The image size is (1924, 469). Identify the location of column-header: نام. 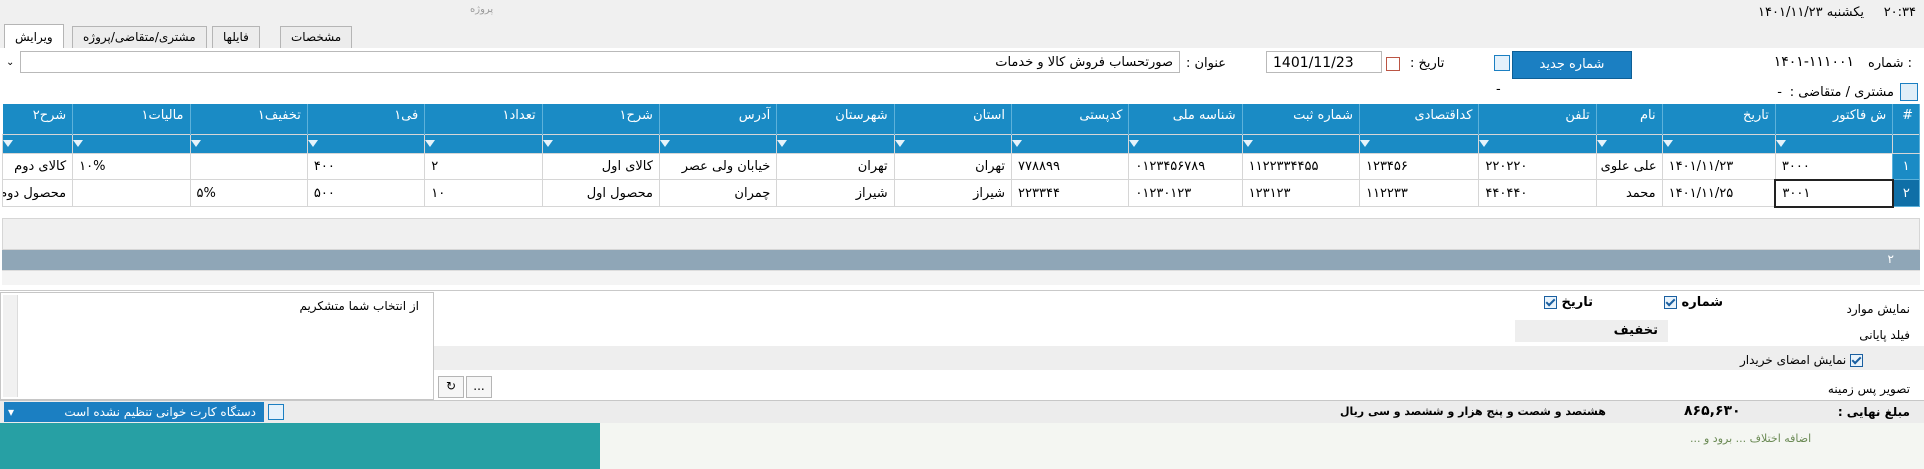
(1629, 119).